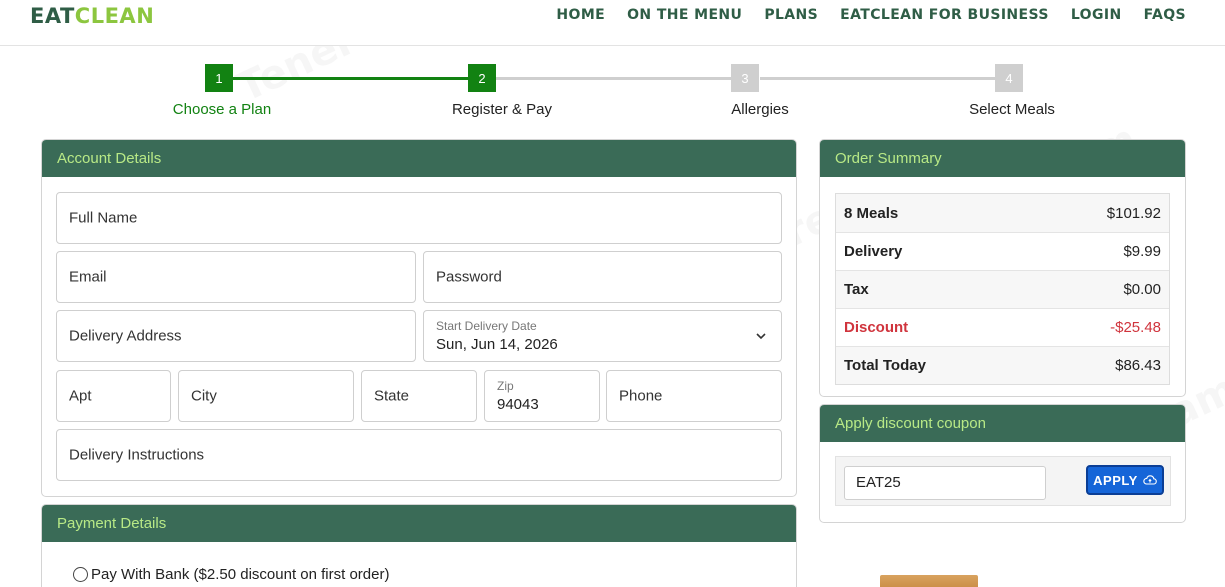  I want to click on summary-label: Tax, so click(856, 289).